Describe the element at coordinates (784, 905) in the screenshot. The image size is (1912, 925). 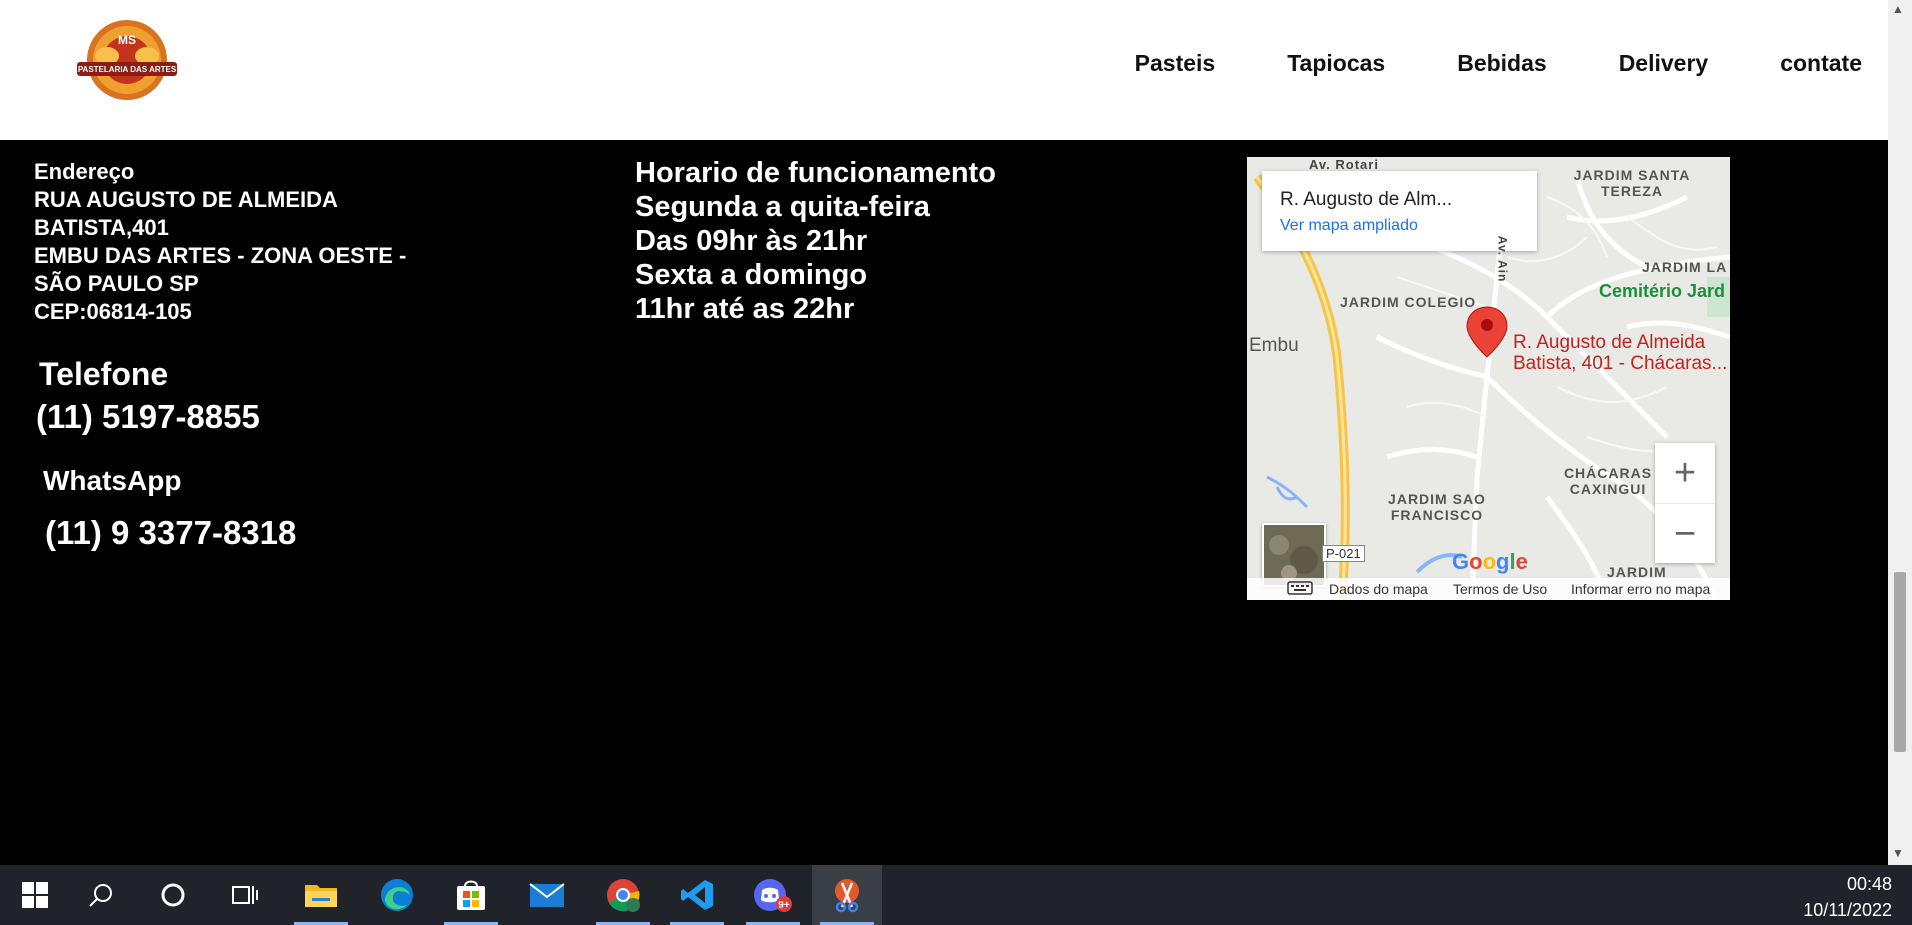
I see `discord-badge: 9+` at that location.